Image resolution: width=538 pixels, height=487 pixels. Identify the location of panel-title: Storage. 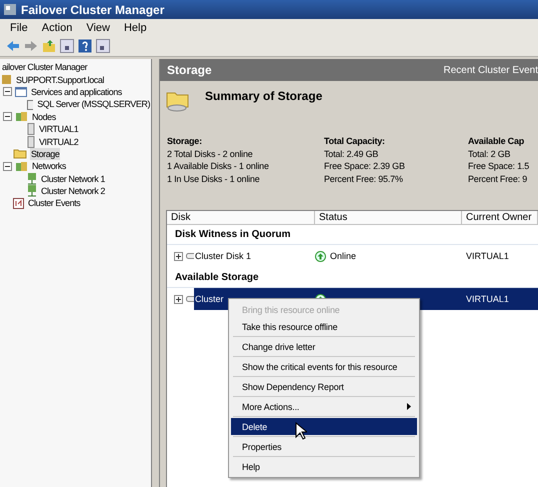
(189, 70).